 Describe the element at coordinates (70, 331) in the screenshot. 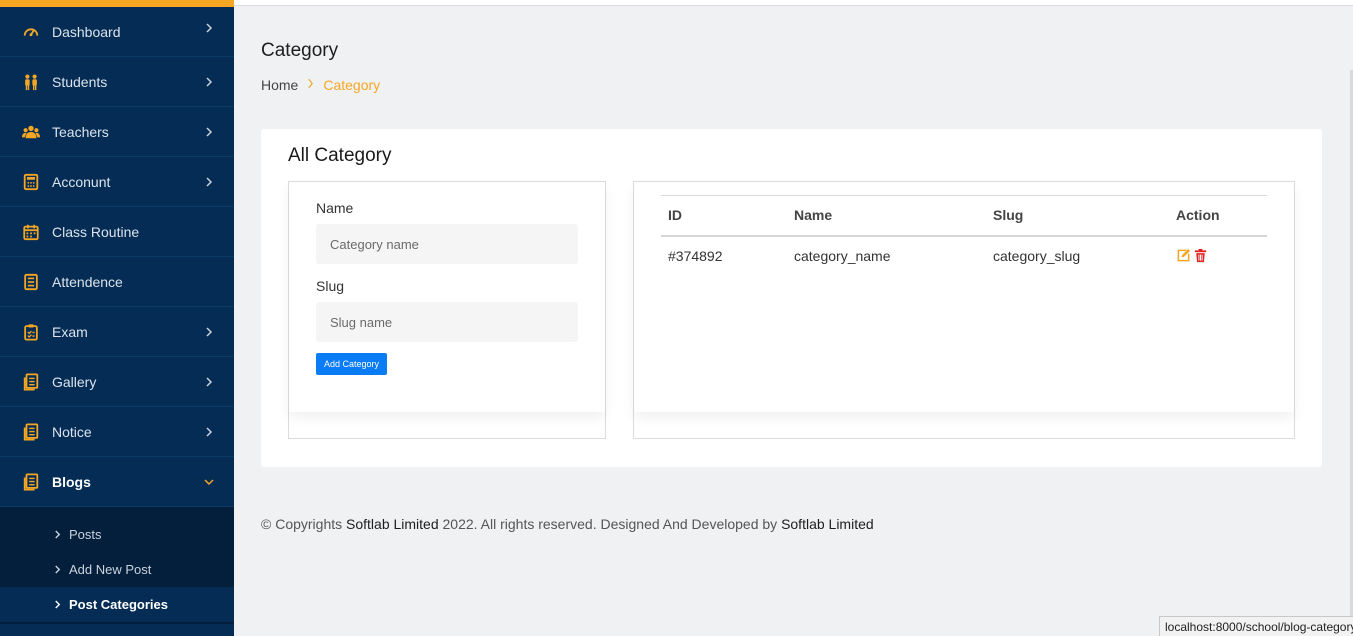

I see `sidebar-item-label: Exam` at that location.